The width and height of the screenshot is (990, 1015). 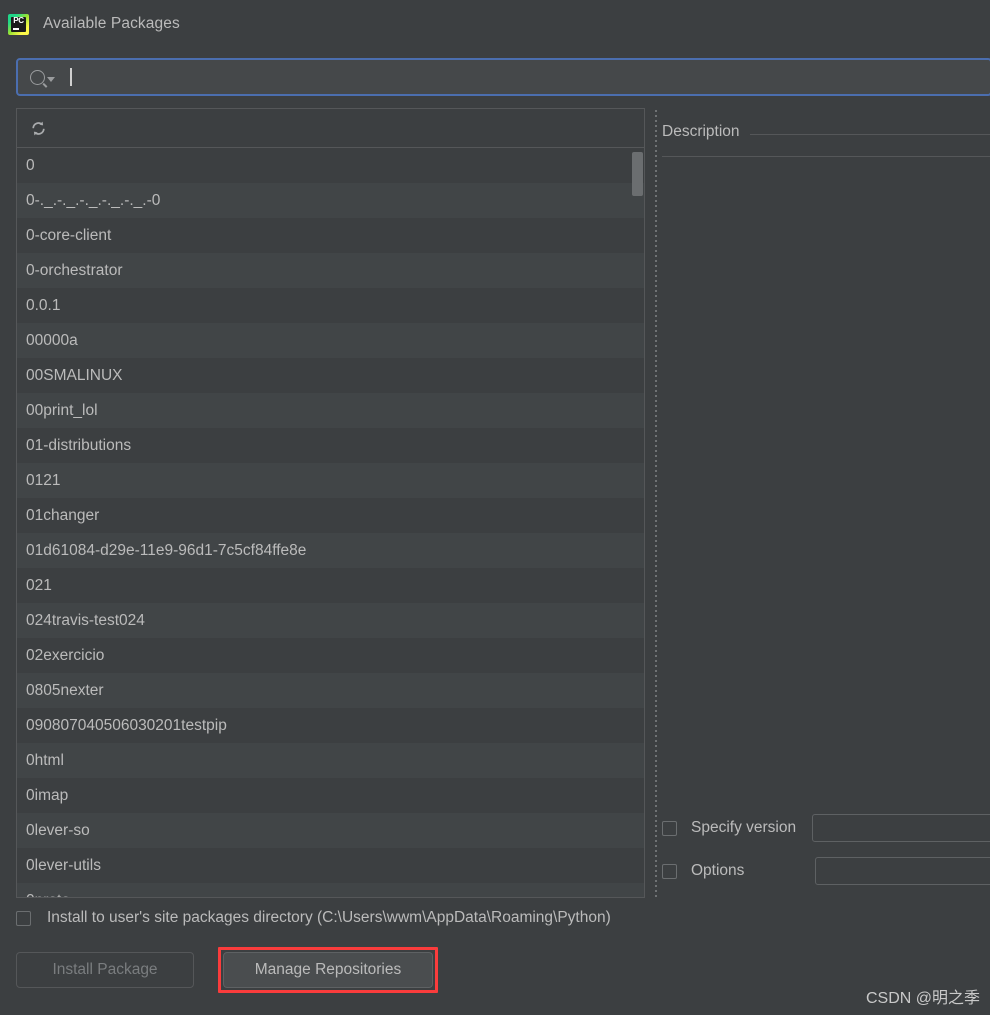 I want to click on list-item: 0proto, so click(x=330, y=890).